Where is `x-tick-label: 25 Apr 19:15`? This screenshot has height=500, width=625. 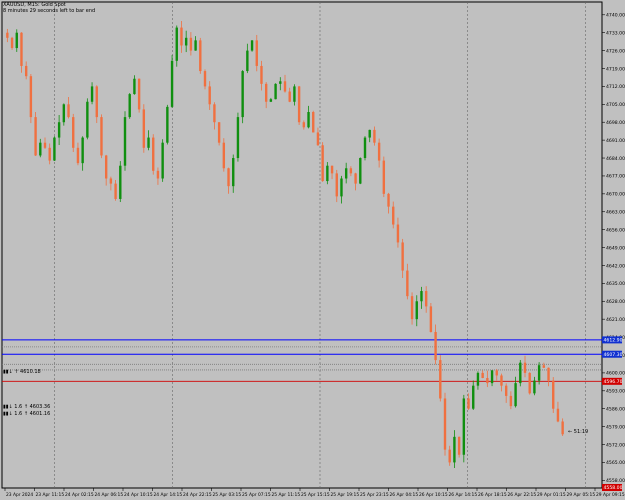 x-tick-label: 25 Apr 19:15 is located at coordinates (345, 495).